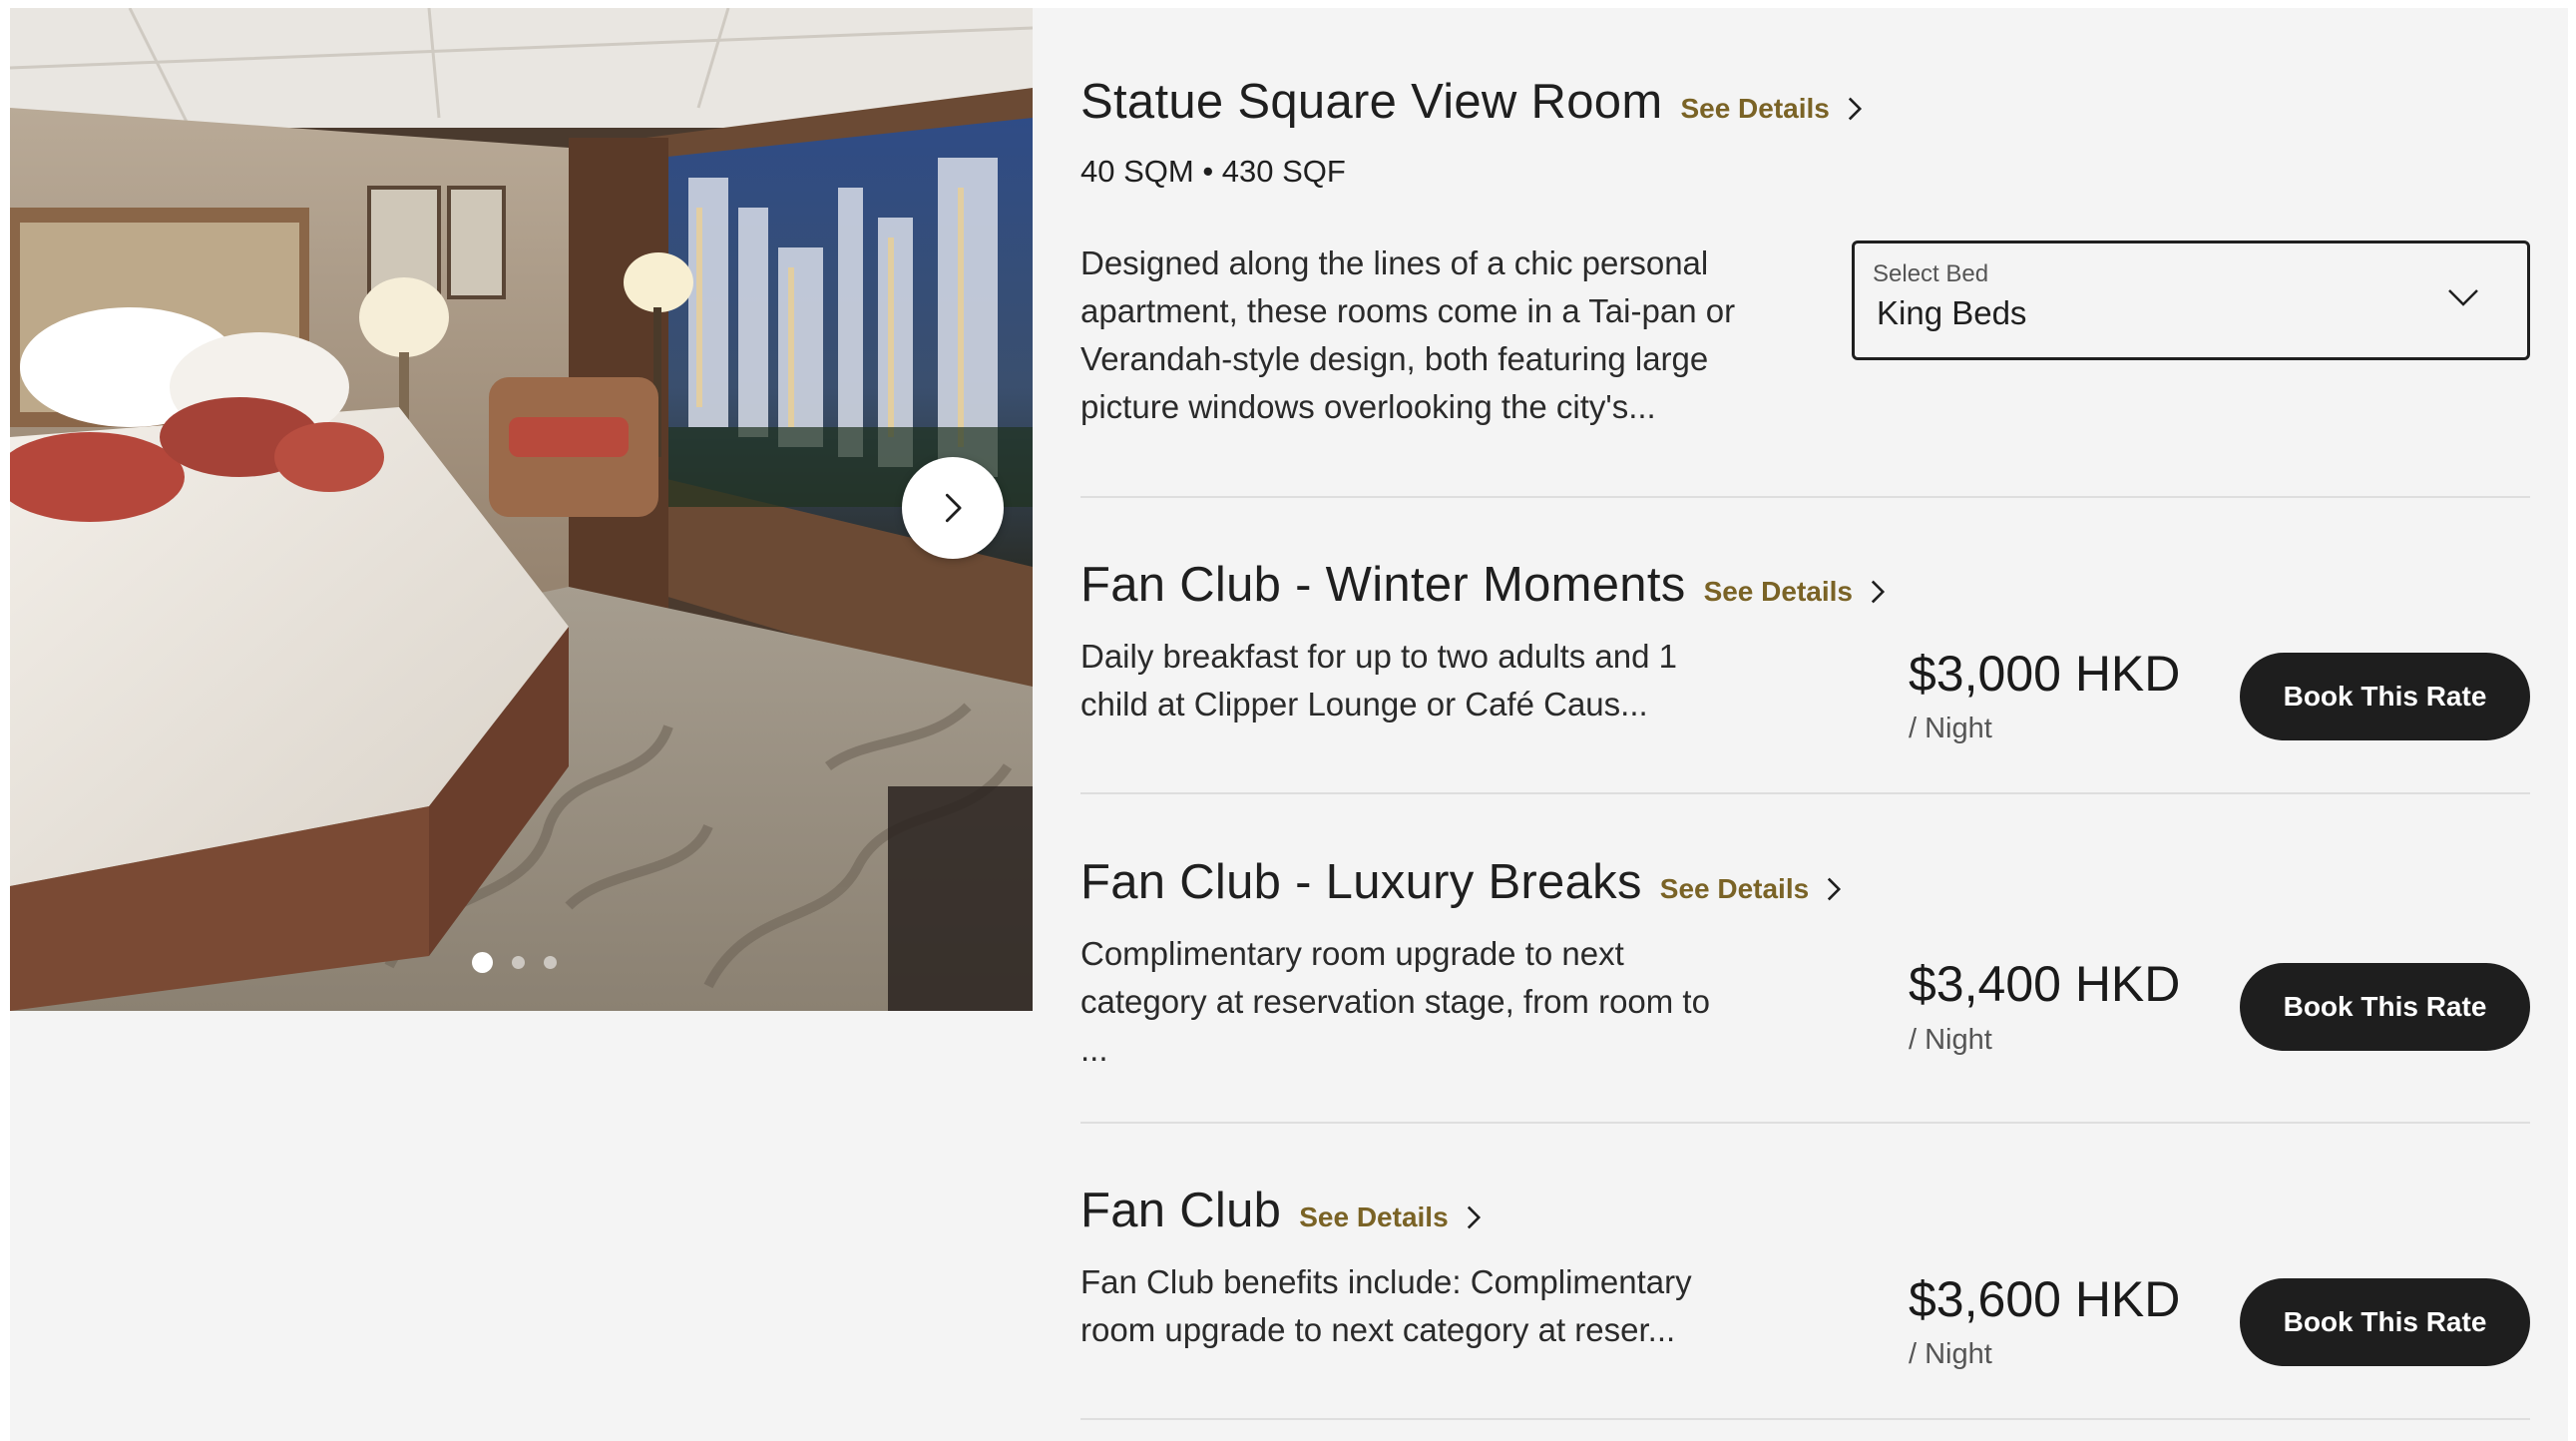  What do you see at coordinates (2191, 300) in the screenshot?
I see `bed-select-dropdown: Select Bed King Beds` at bounding box center [2191, 300].